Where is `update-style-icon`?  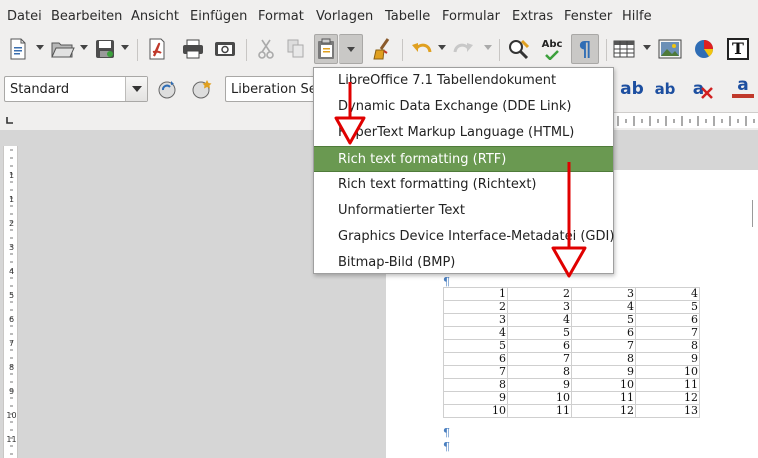
update-style-icon is located at coordinates (168, 89).